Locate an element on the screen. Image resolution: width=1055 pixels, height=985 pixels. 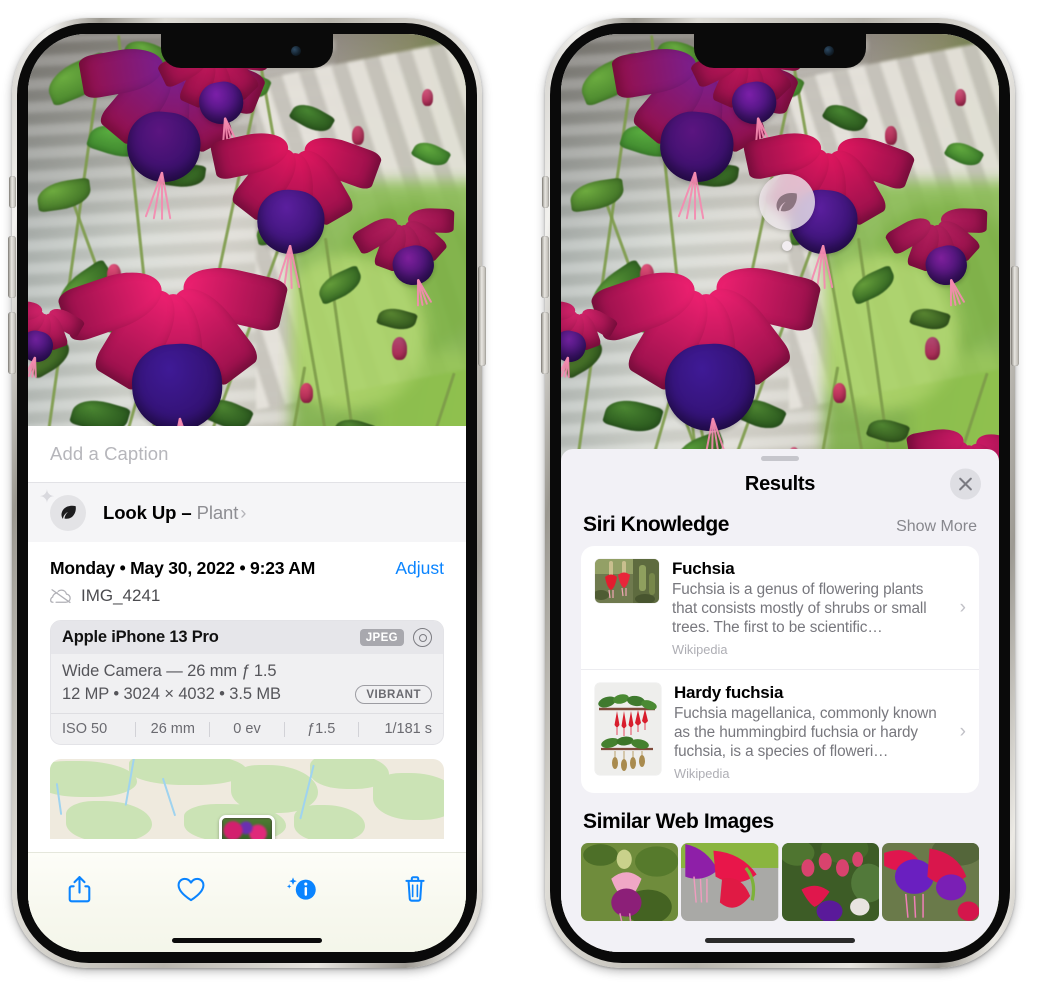
knowledge-title: Fuchsia is located at coordinates (703, 568).